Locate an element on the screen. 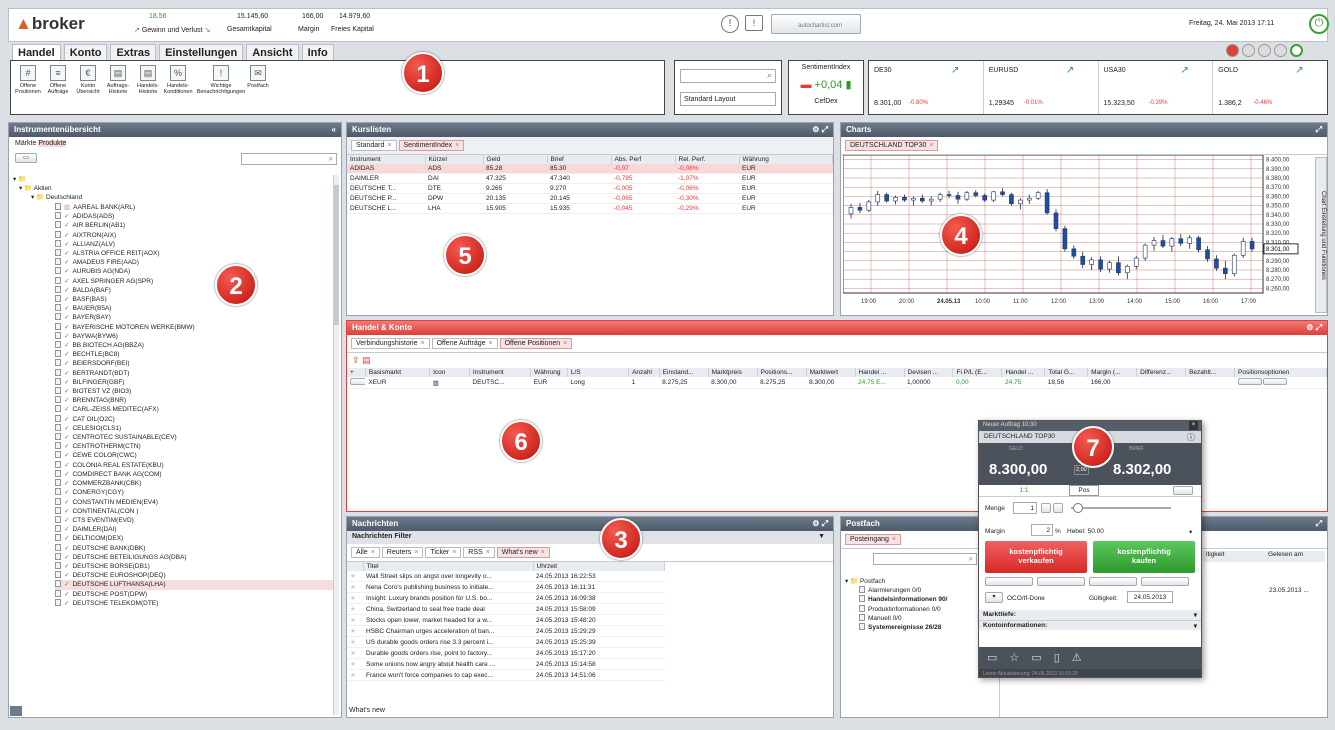  instrument-item: ✓ DEUTSCHE LUFTHANSA(LHA) is located at coordinates (195, 585).